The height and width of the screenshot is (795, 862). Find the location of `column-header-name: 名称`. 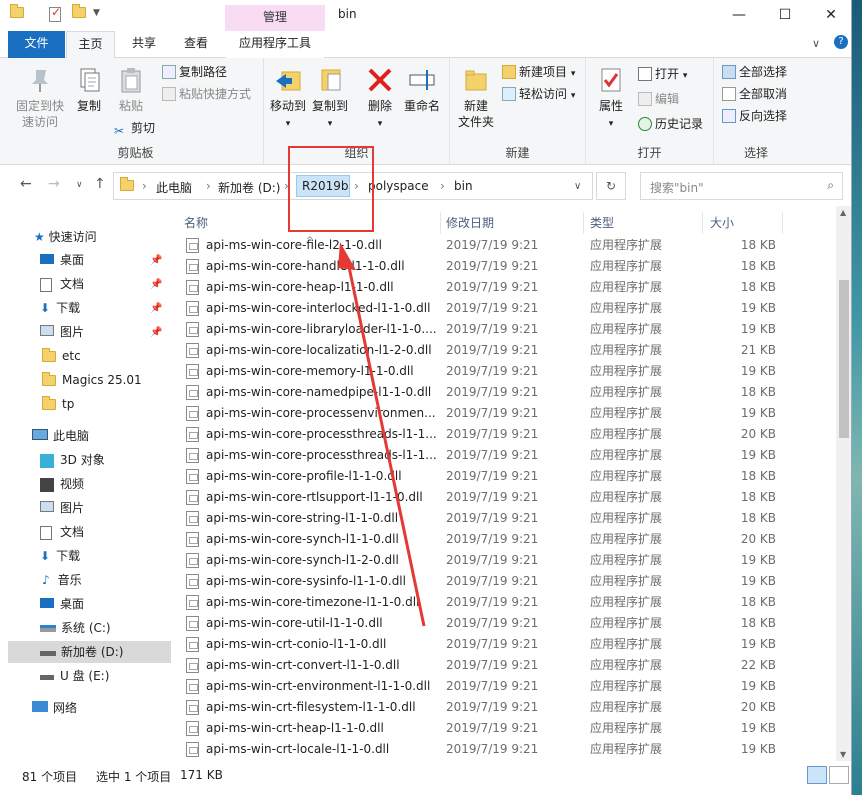

column-header-name: 名称 is located at coordinates (196, 223).